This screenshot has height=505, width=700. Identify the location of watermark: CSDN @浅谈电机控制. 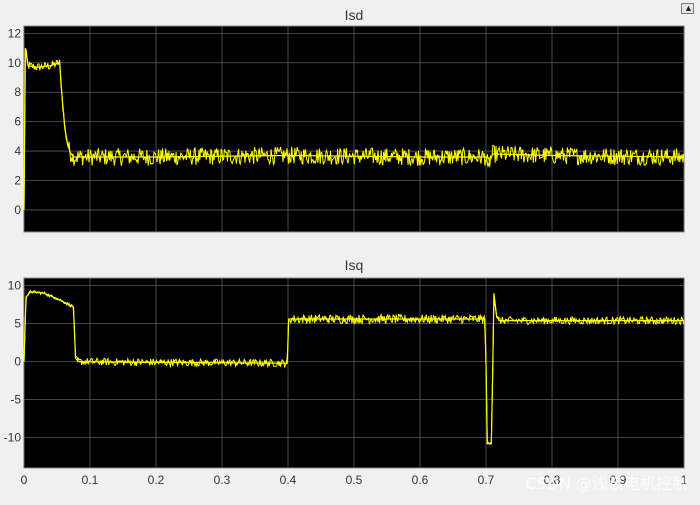
(606, 483).